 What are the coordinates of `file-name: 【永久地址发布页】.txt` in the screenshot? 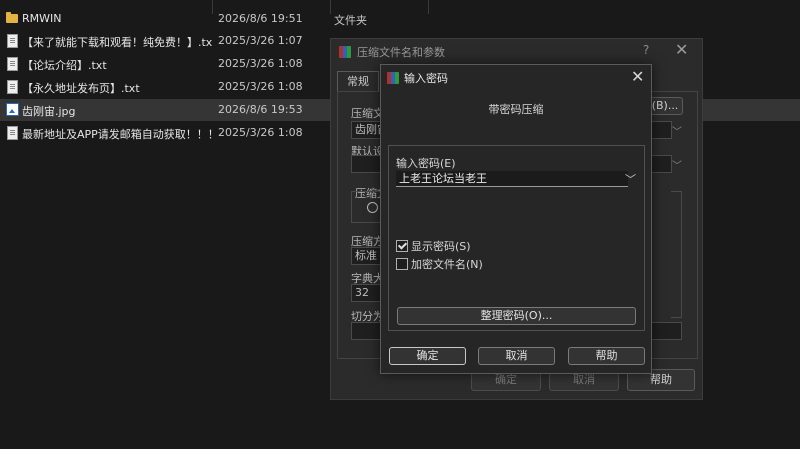 It's located at (81, 88).